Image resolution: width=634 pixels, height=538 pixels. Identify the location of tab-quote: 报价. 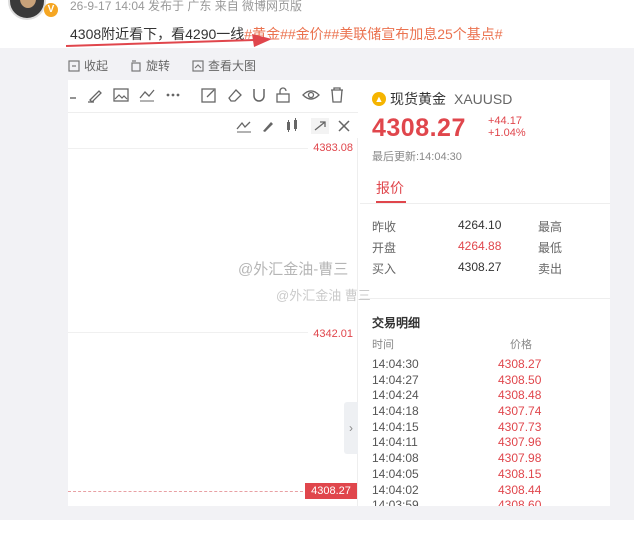
(390, 188).